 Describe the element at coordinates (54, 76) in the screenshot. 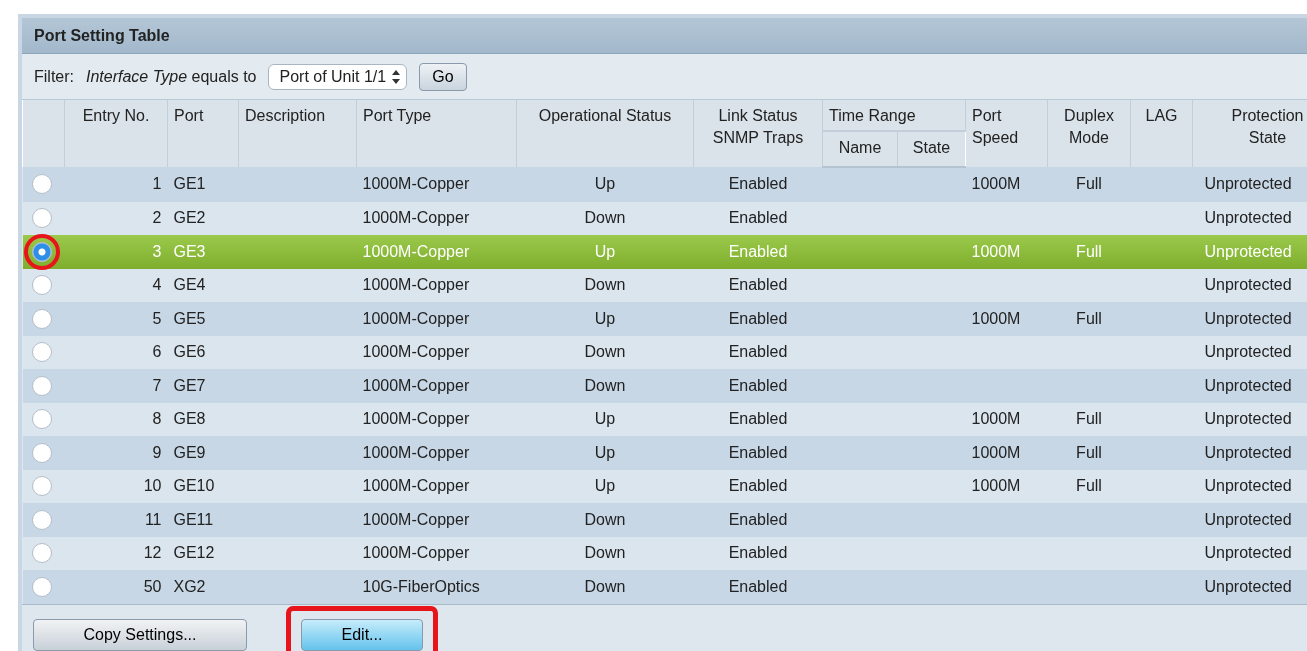

I see `filter-label: Filter:` at that location.